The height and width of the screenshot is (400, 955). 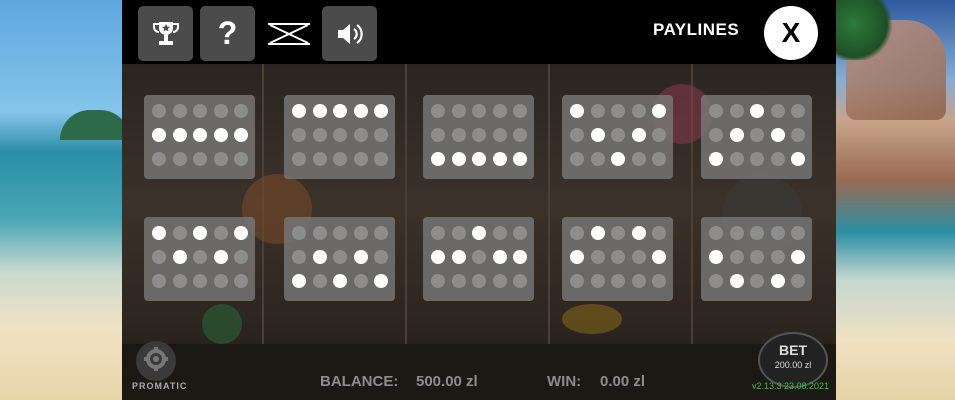 I want to click on settings-button, so click(x=156, y=361).